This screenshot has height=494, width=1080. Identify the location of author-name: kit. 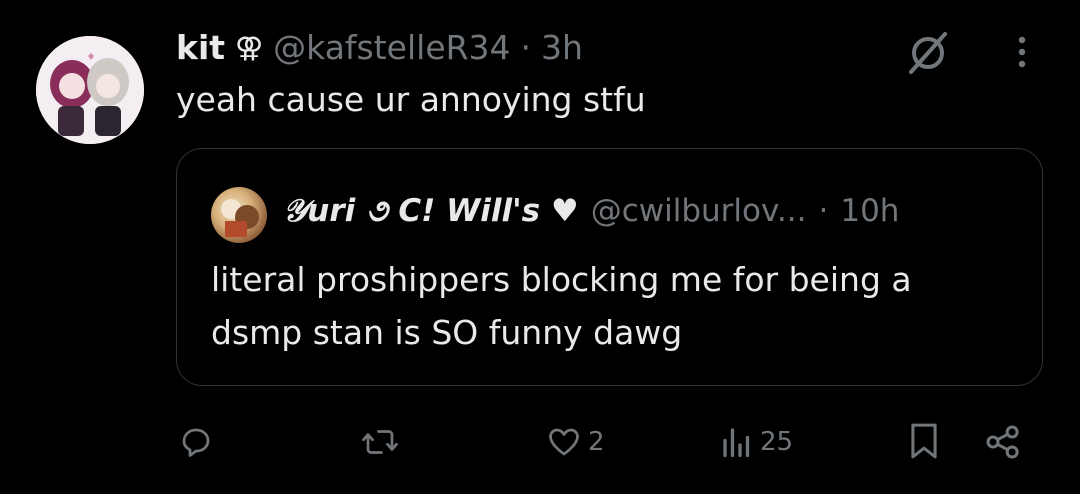
(200, 47).